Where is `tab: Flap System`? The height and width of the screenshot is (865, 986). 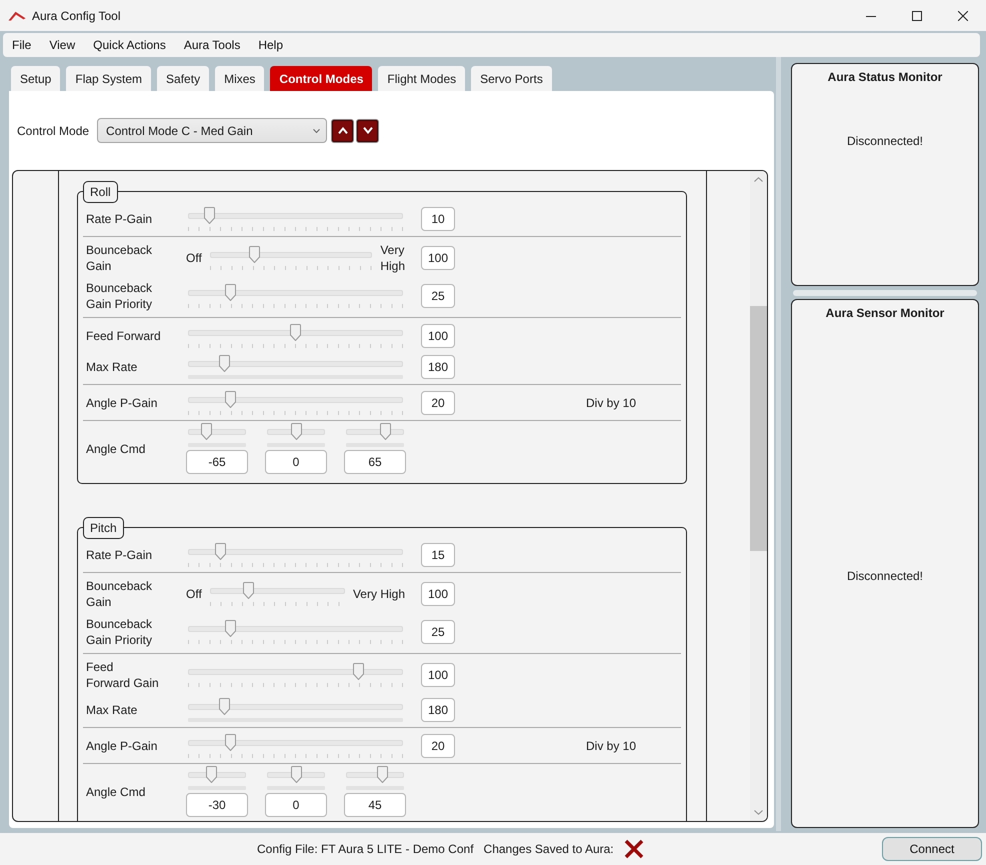
tab: Flap System is located at coordinates (109, 78).